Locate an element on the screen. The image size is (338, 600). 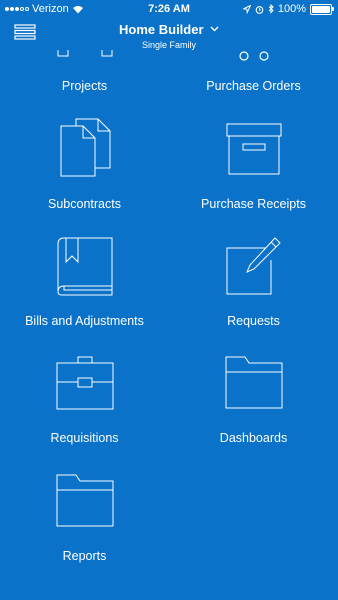
archive-box-icon is located at coordinates (253, 149).